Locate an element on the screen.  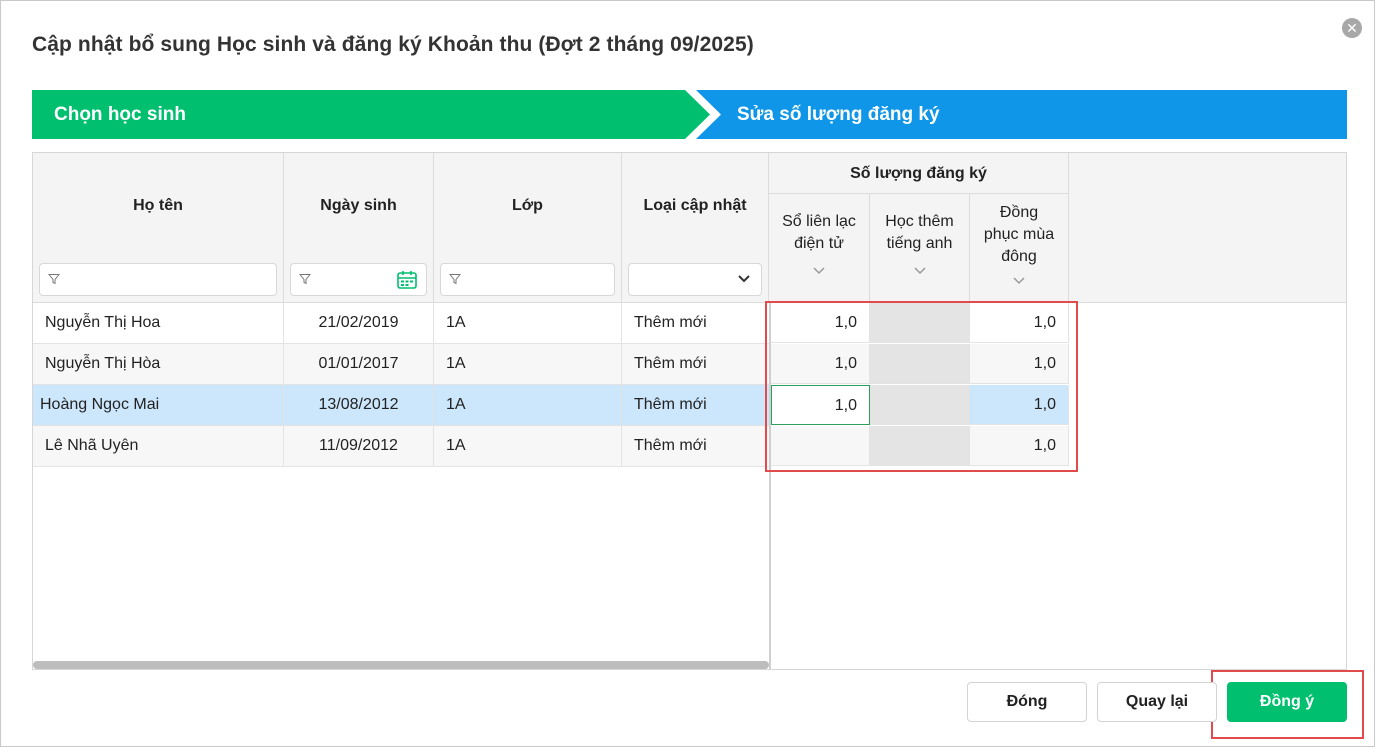
name-filter-input is located at coordinates (158, 279).